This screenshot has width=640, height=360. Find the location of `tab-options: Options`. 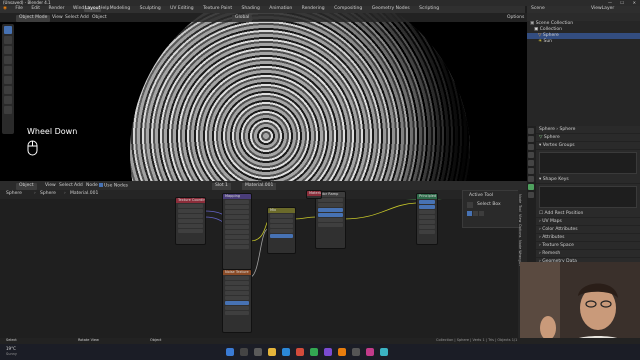

tab-options: Options is located at coordinates (520, 231).